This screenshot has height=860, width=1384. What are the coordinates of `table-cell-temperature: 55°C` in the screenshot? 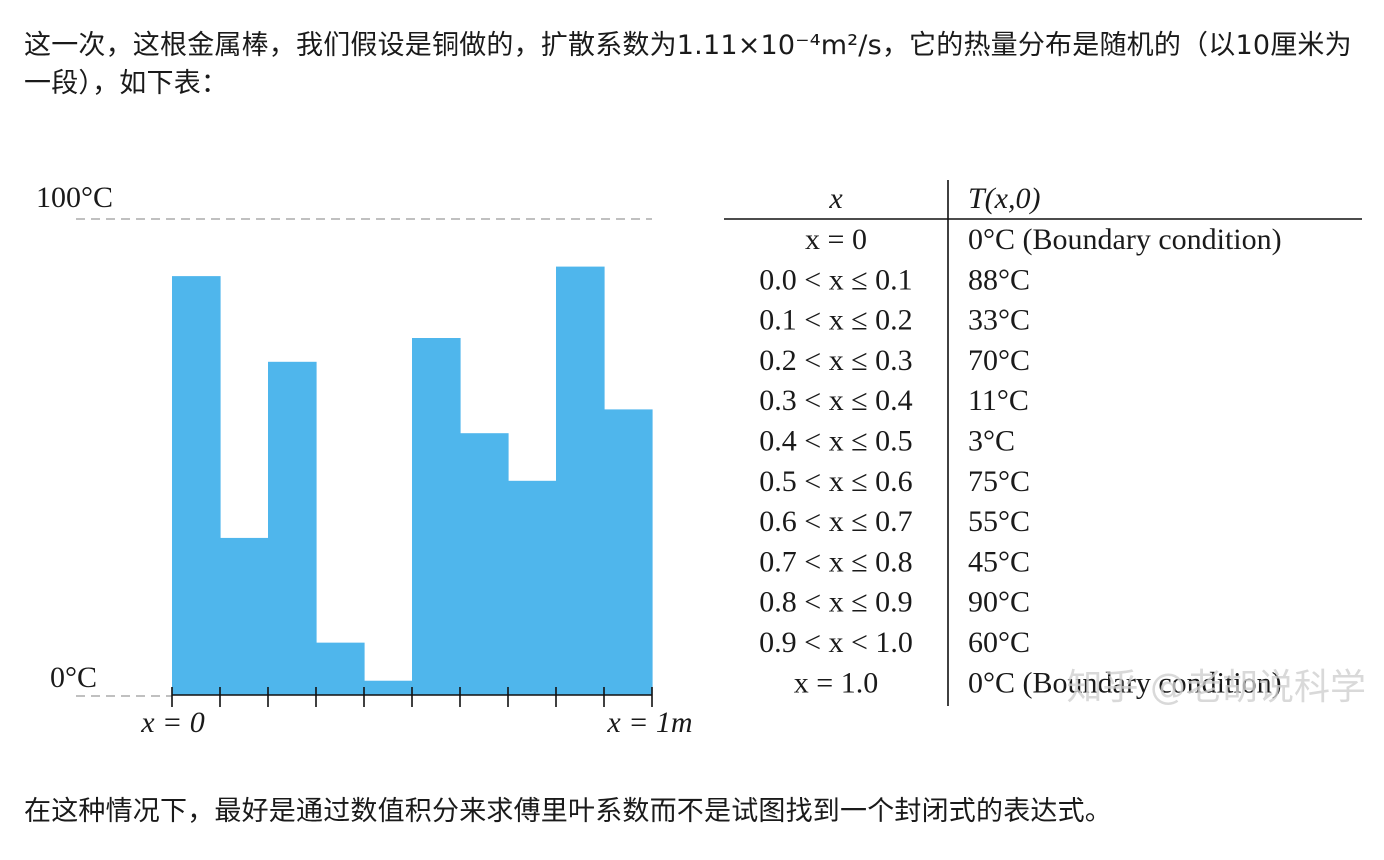 It's located at (999, 521).